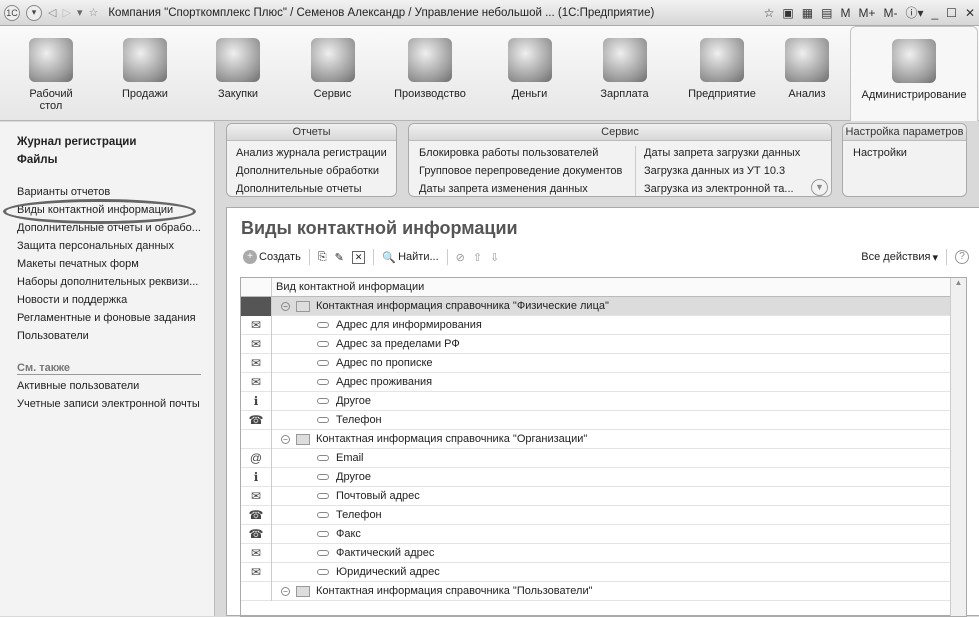  What do you see at coordinates (93, 12) in the screenshot?
I see `favorite-star-icon: ☆` at bounding box center [93, 12].